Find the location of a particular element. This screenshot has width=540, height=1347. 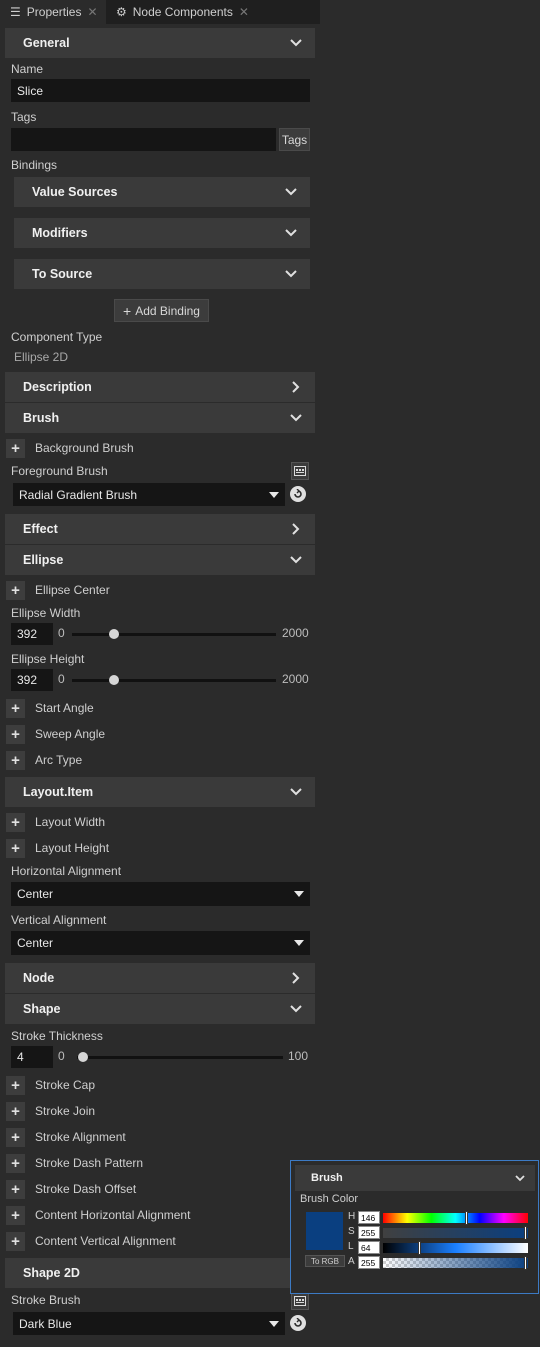

add-content-vertical-alignment: + Content Vertical Alignment is located at coordinates (91, 1241).